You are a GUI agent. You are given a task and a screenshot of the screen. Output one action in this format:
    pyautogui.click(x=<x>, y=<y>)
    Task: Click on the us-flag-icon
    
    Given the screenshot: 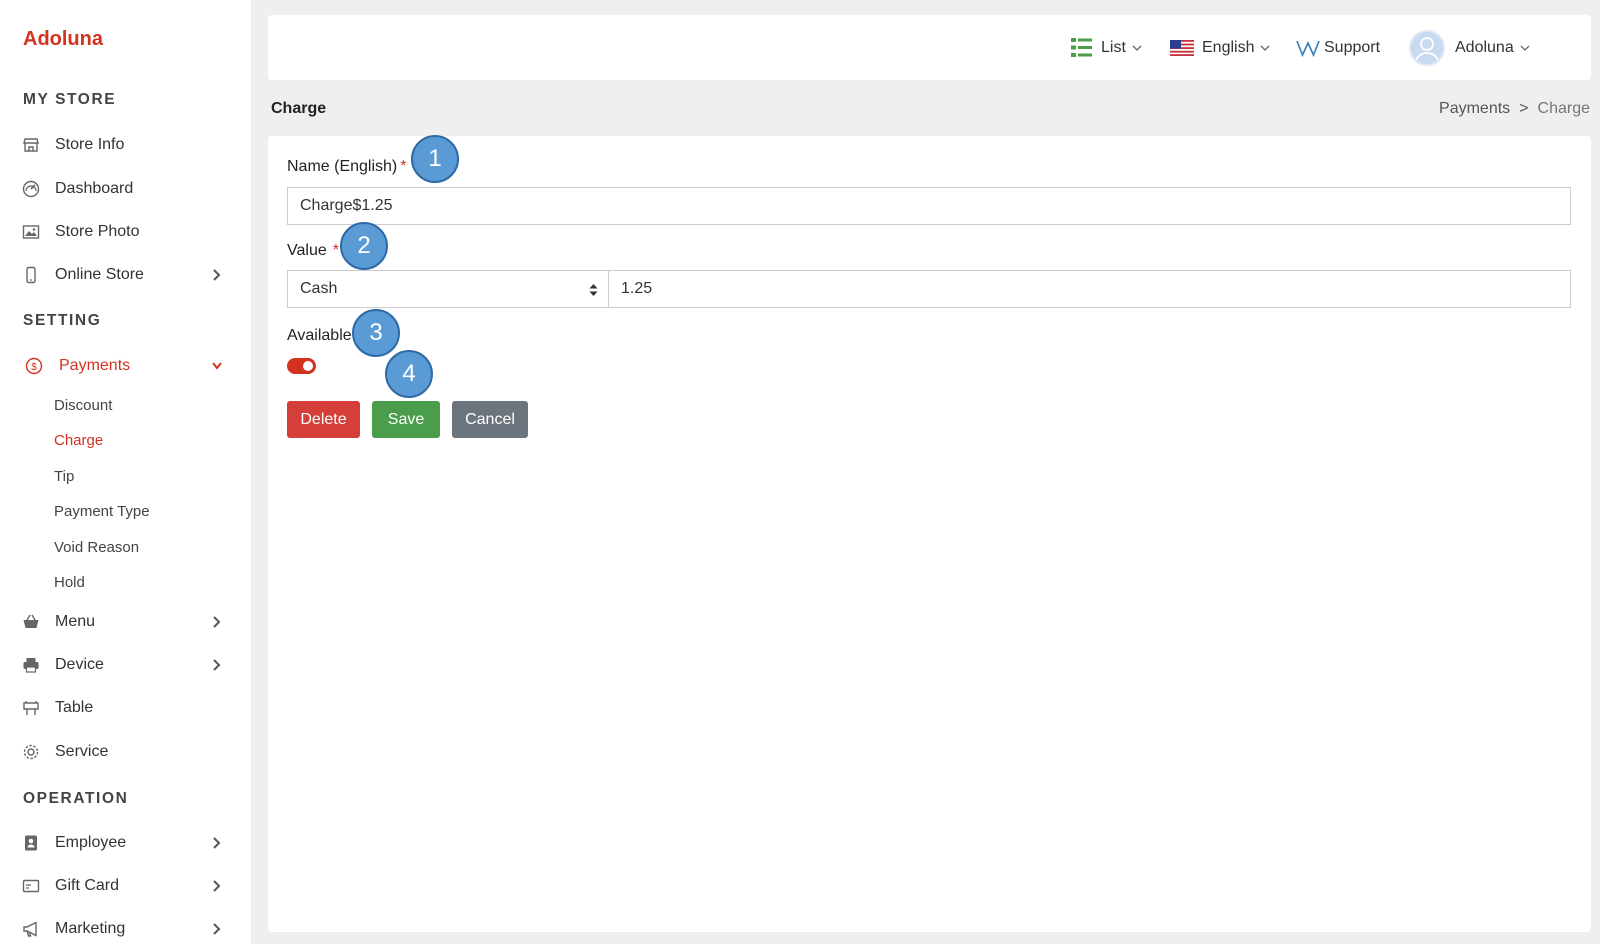 What is the action you would take?
    pyautogui.click(x=1182, y=47)
    